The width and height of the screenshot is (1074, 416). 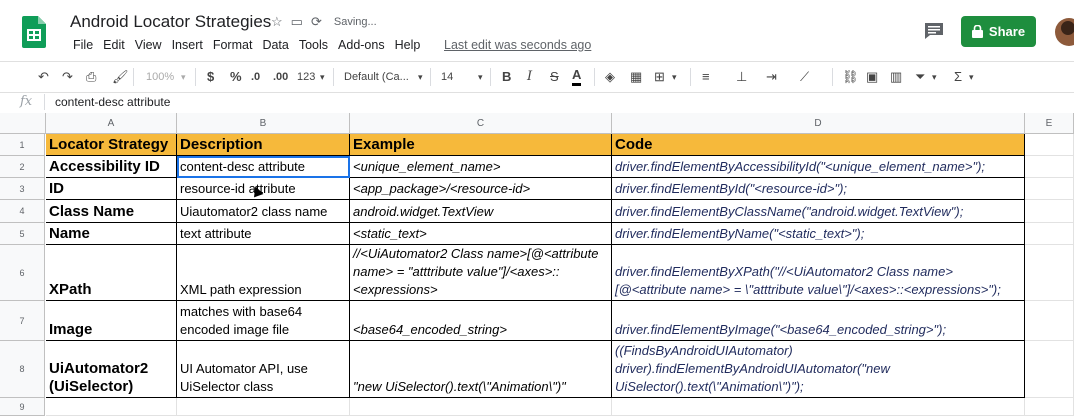 I want to click on zoom-select: 100%, so click(x=160, y=77).